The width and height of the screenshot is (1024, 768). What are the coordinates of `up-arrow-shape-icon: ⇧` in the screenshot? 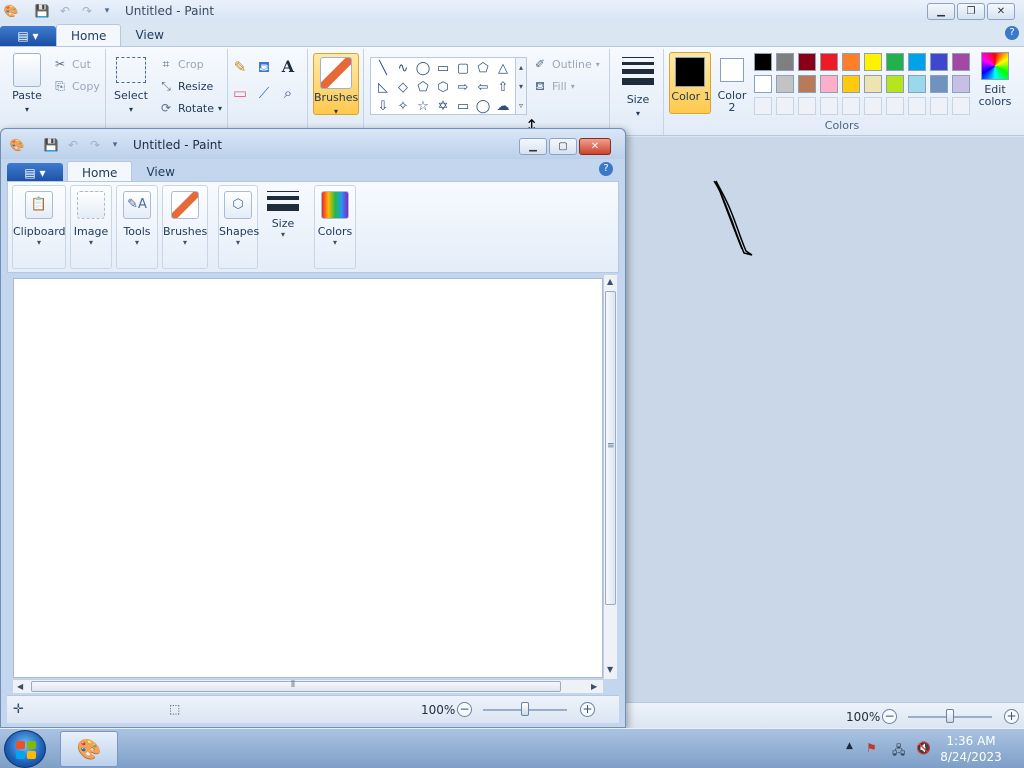 It's located at (503, 87).